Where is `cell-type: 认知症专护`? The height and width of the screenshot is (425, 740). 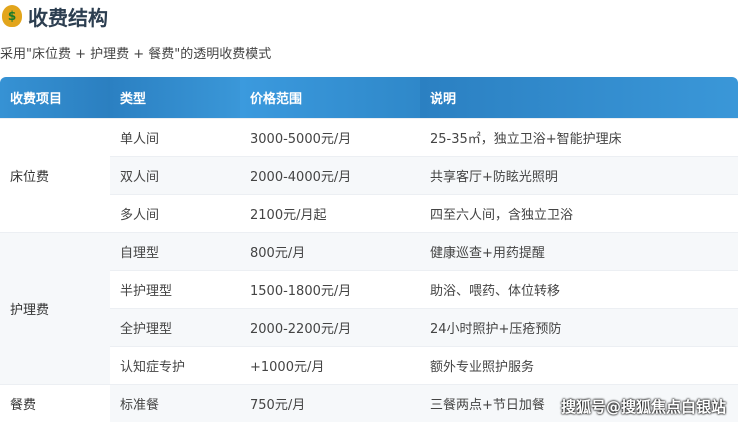
cell-type: 认知症专护 is located at coordinates (175, 365).